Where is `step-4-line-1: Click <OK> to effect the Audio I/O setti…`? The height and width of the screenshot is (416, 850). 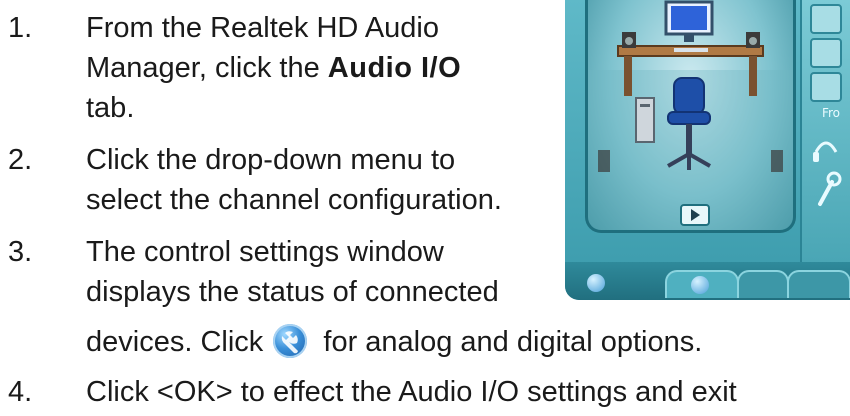 step-4-line-1: Click <OK> to effect the Audio I/O setti… is located at coordinates (411, 392).